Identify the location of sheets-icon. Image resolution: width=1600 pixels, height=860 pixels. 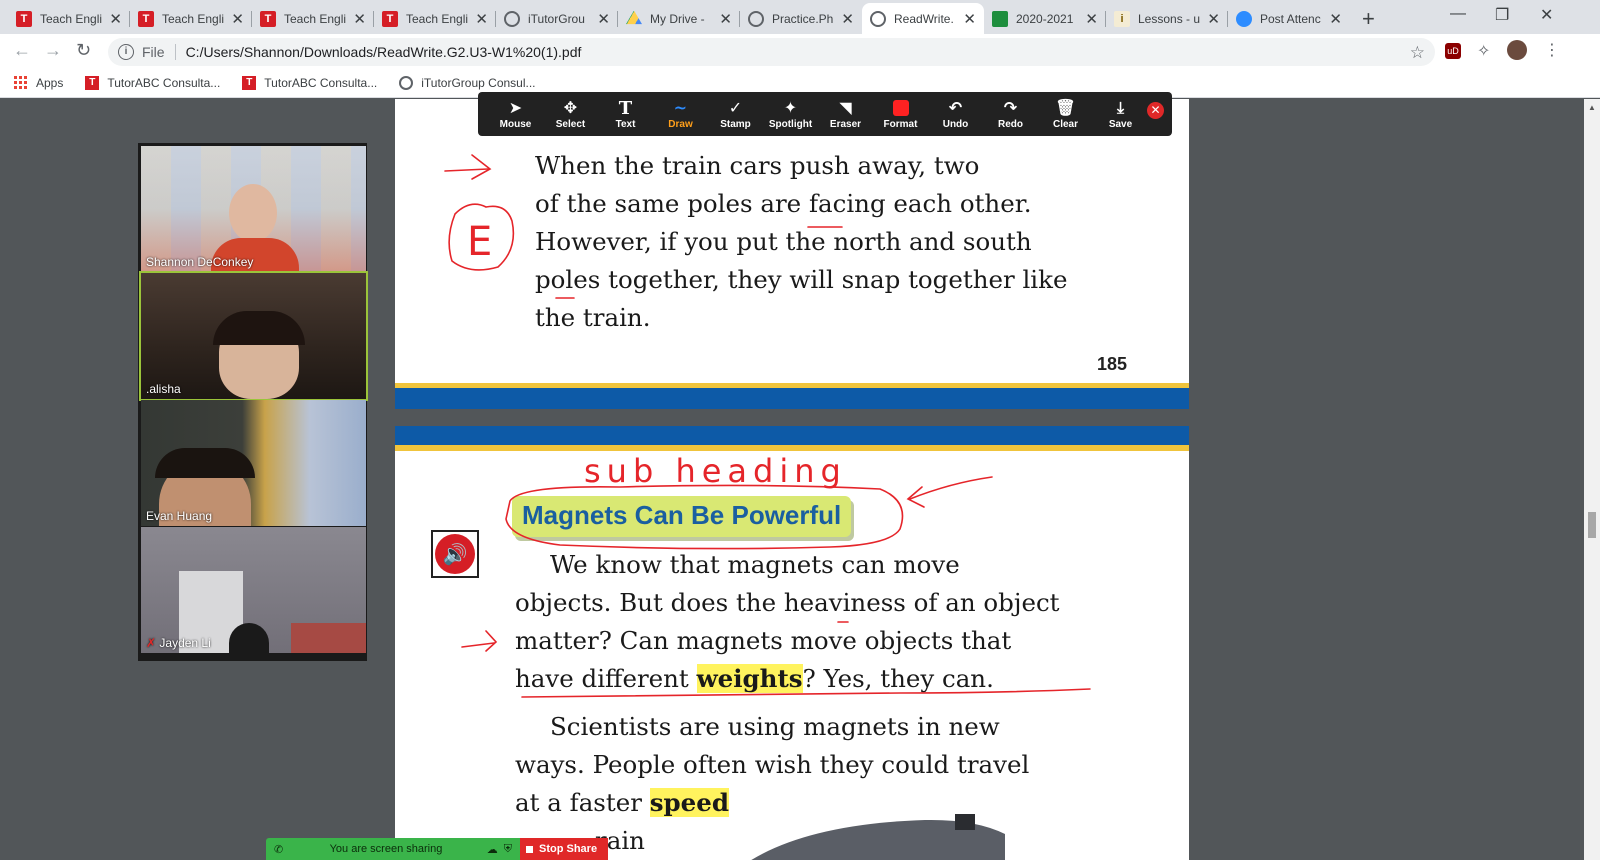
(1000, 18).